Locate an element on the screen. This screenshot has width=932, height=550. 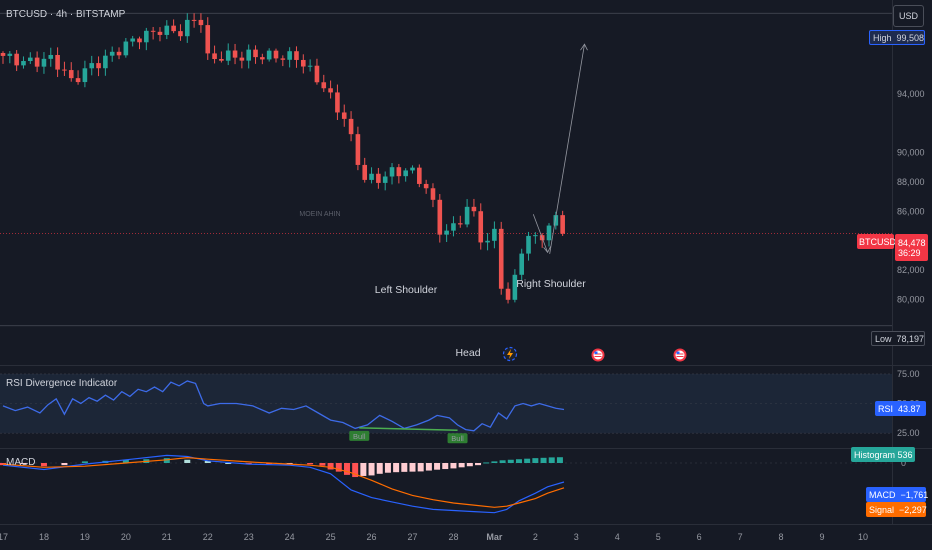
flag-icon-canton is located at coordinates (596, 352).